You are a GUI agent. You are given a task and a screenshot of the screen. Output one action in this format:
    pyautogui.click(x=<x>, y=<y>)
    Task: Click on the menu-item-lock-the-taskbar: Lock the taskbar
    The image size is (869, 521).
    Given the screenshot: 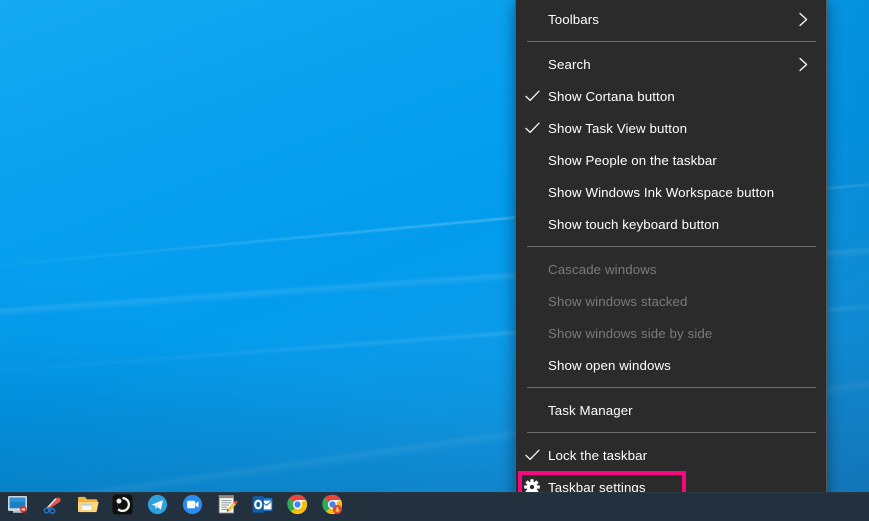 What is the action you would take?
    pyautogui.click(x=671, y=455)
    